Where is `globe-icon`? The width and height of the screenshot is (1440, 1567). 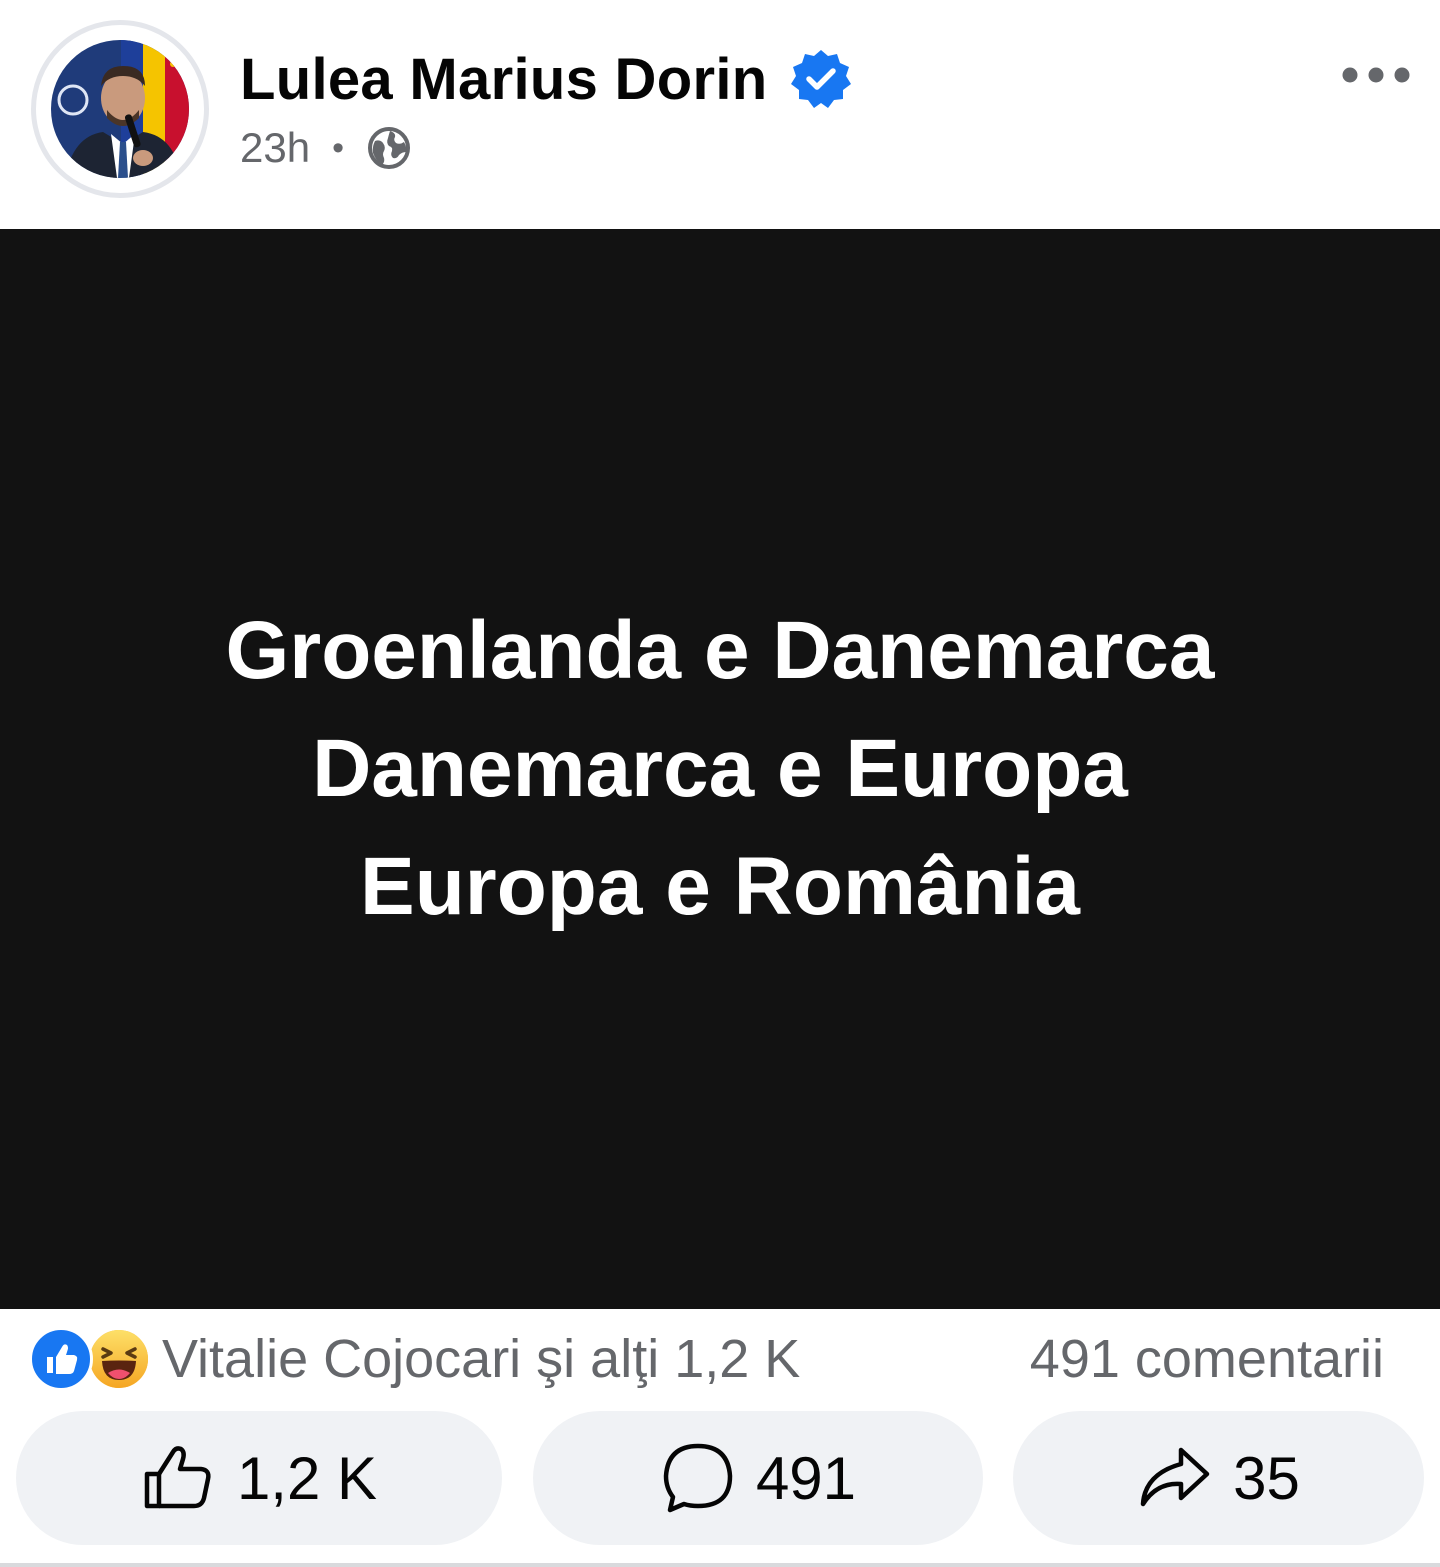
globe-icon is located at coordinates (389, 148).